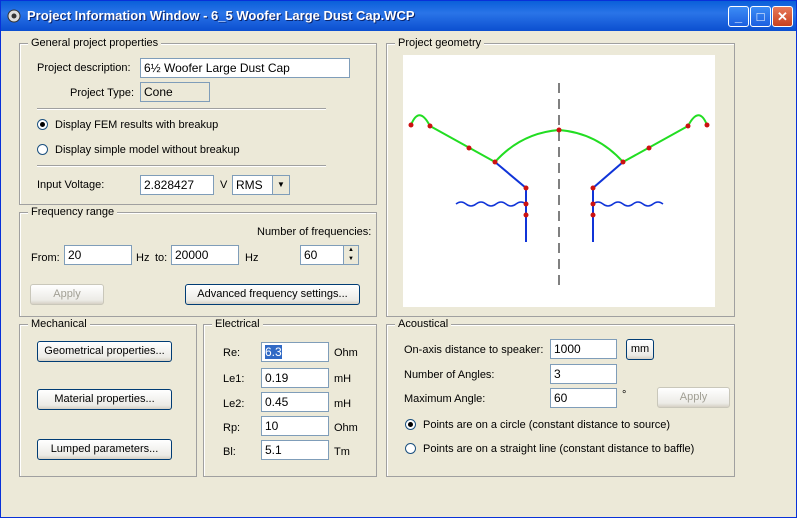  What do you see at coordinates (583, 398) in the screenshot?
I see `maximum-angle-input: 60` at bounding box center [583, 398].